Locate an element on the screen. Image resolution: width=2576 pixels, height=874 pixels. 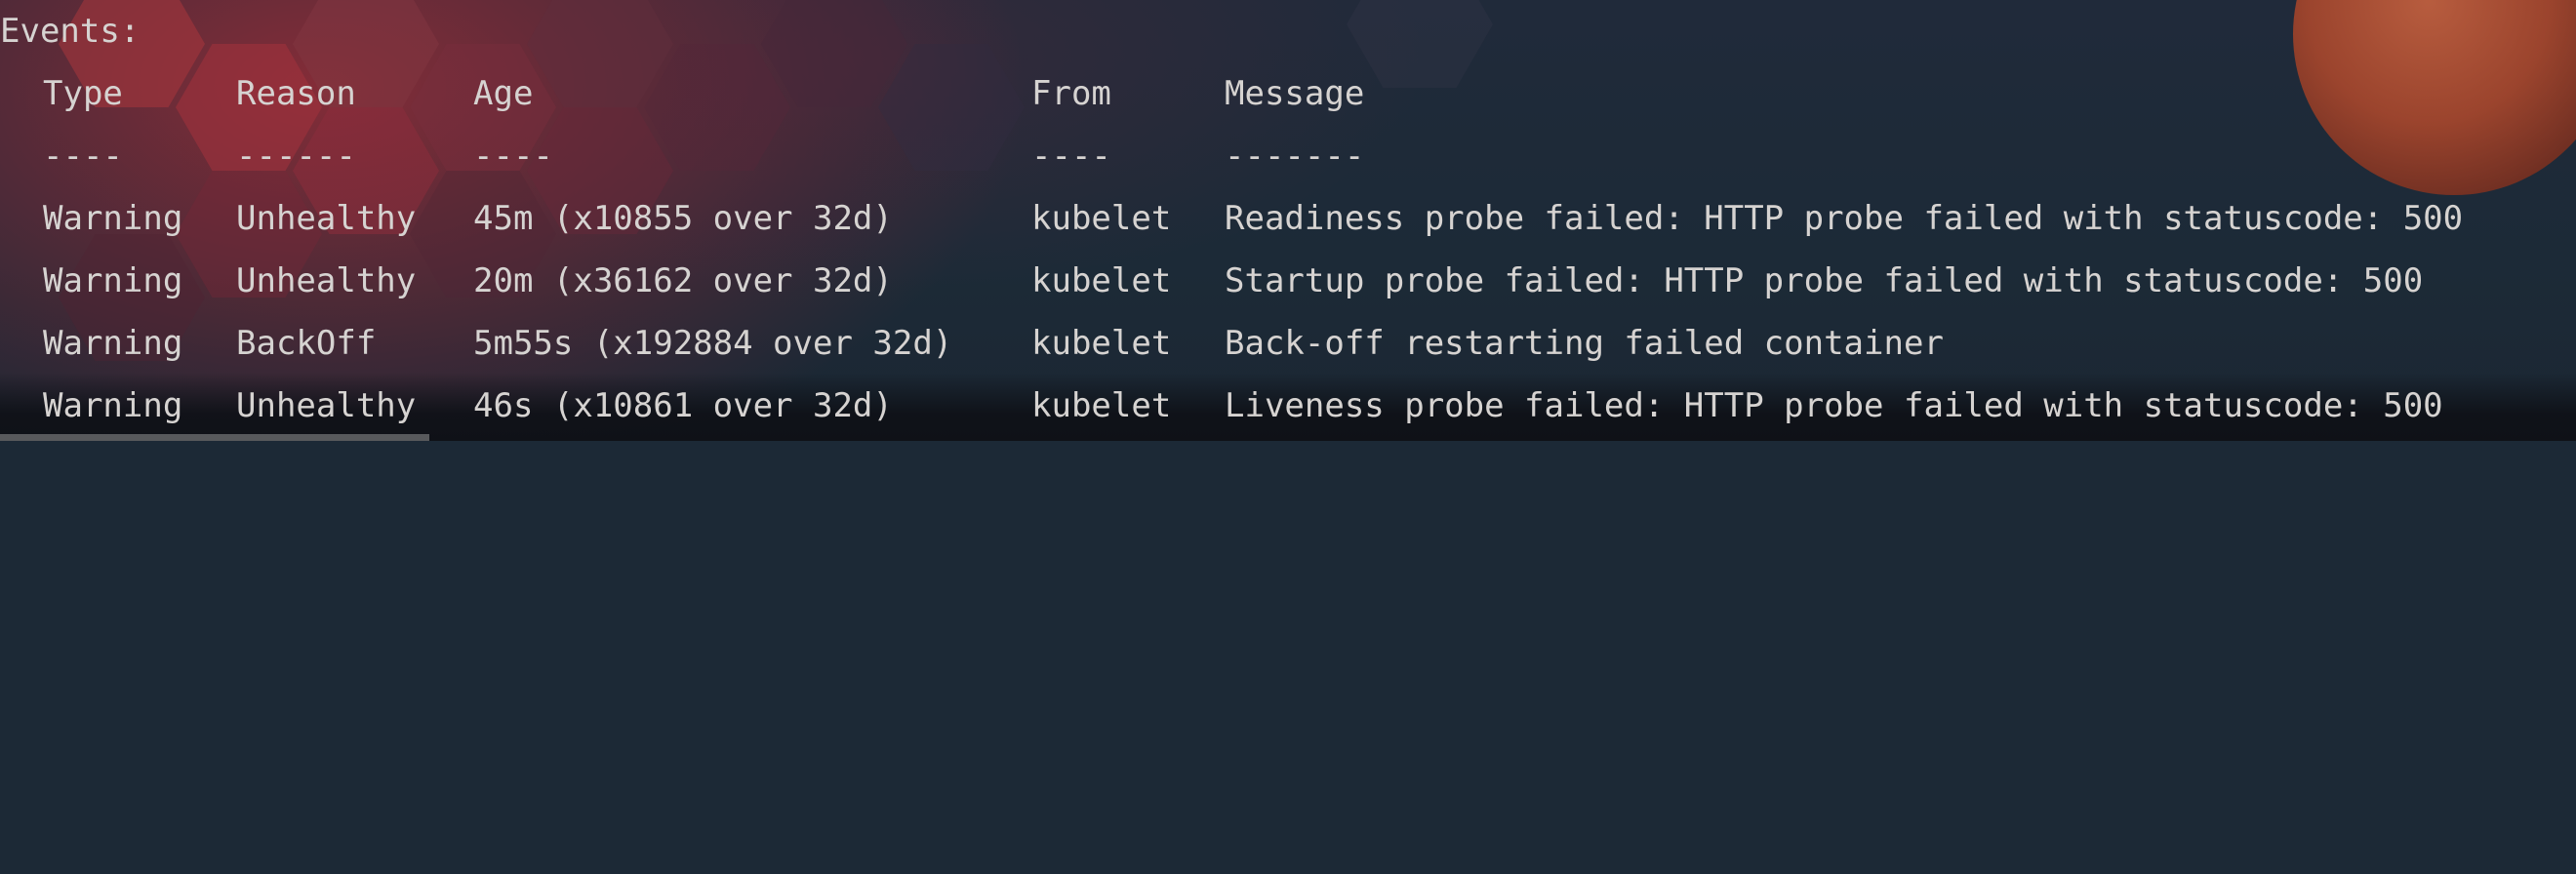
column-header-type: Type is located at coordinates (83, 94).